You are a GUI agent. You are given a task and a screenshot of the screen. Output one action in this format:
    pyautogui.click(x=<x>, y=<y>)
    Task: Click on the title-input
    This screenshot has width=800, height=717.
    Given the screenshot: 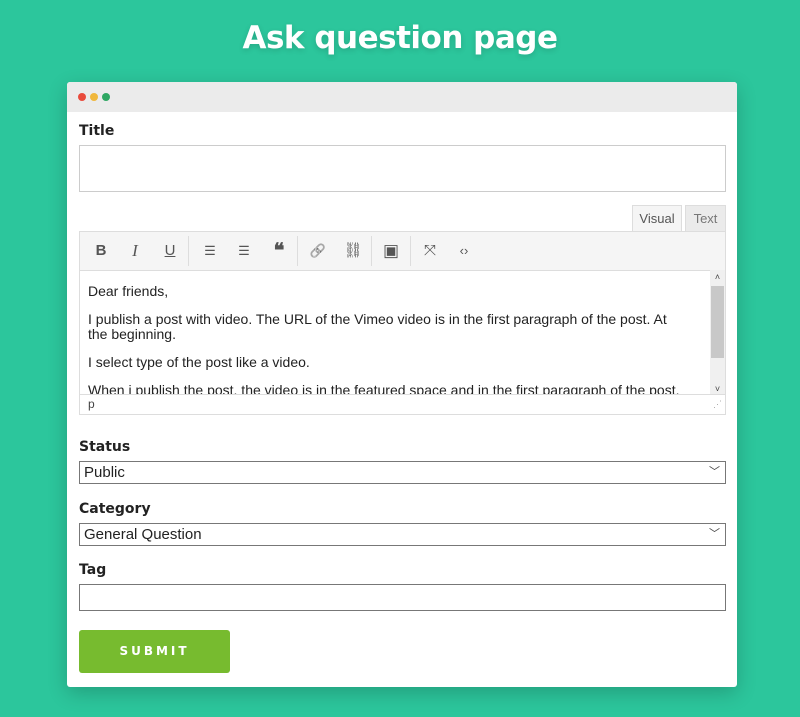 What is the action you would take?
    pyautogui.click(x=402, y=168)
    